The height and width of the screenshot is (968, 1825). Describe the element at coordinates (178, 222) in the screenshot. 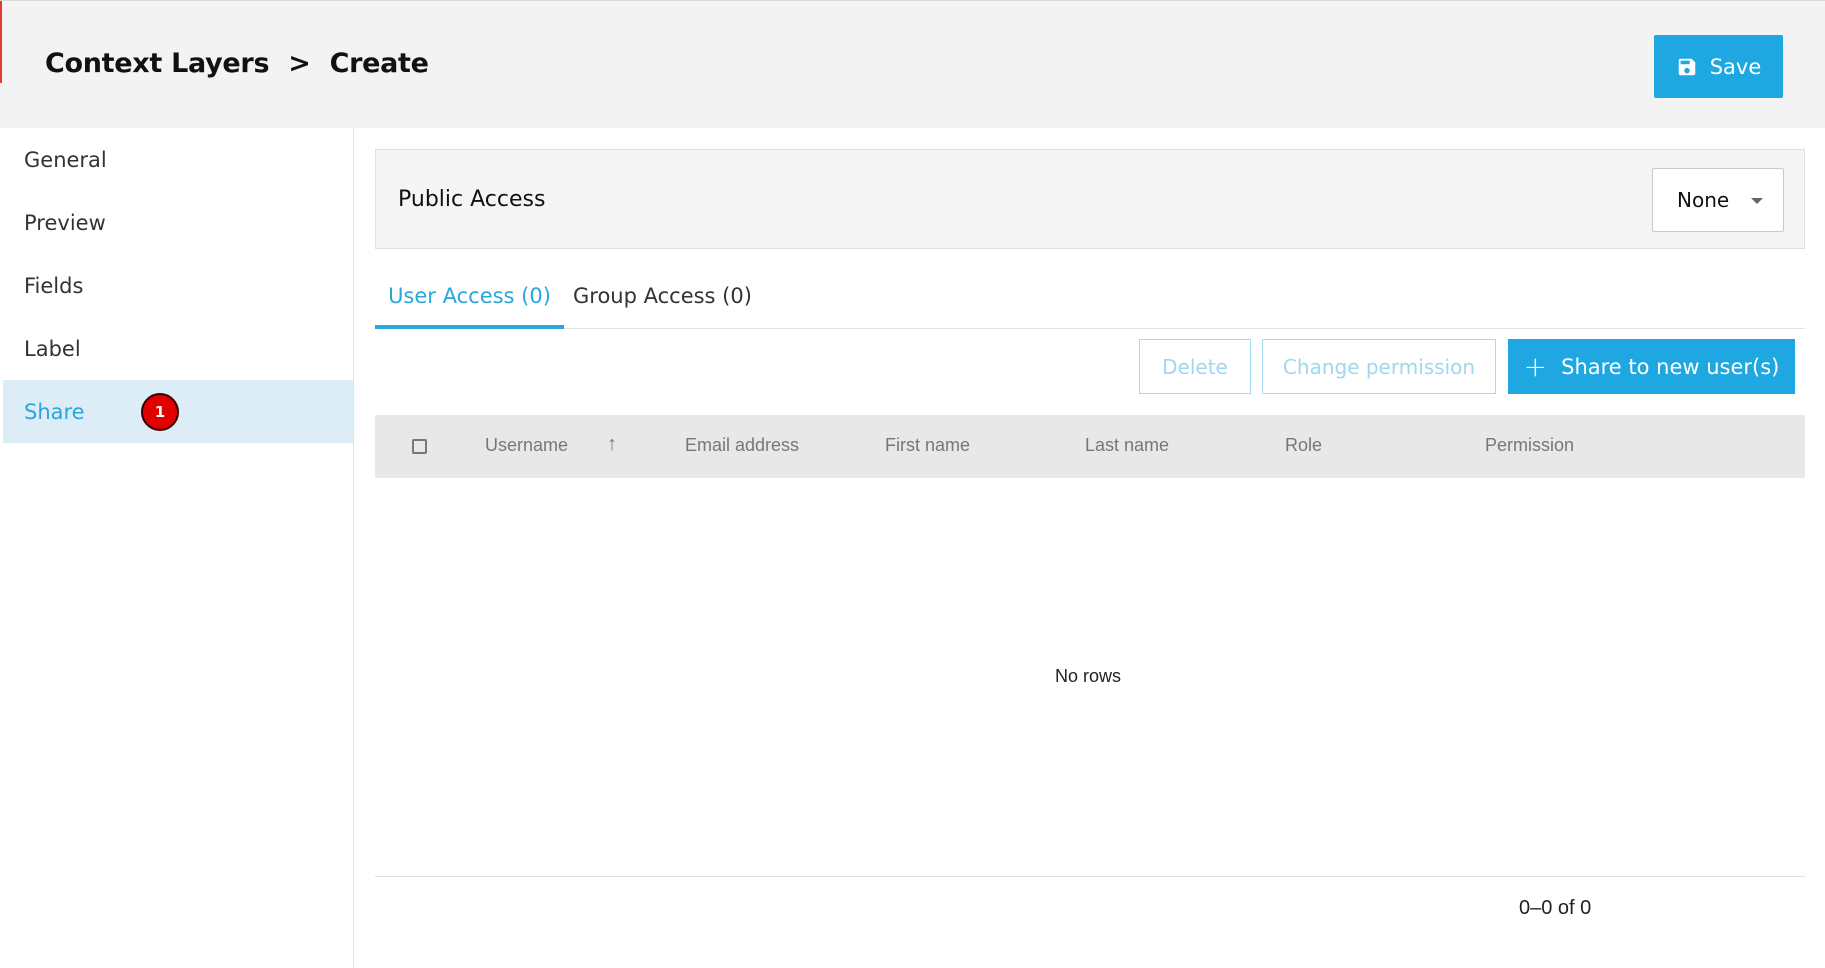

I see `sidebar-item-preview: Preview` at that location.